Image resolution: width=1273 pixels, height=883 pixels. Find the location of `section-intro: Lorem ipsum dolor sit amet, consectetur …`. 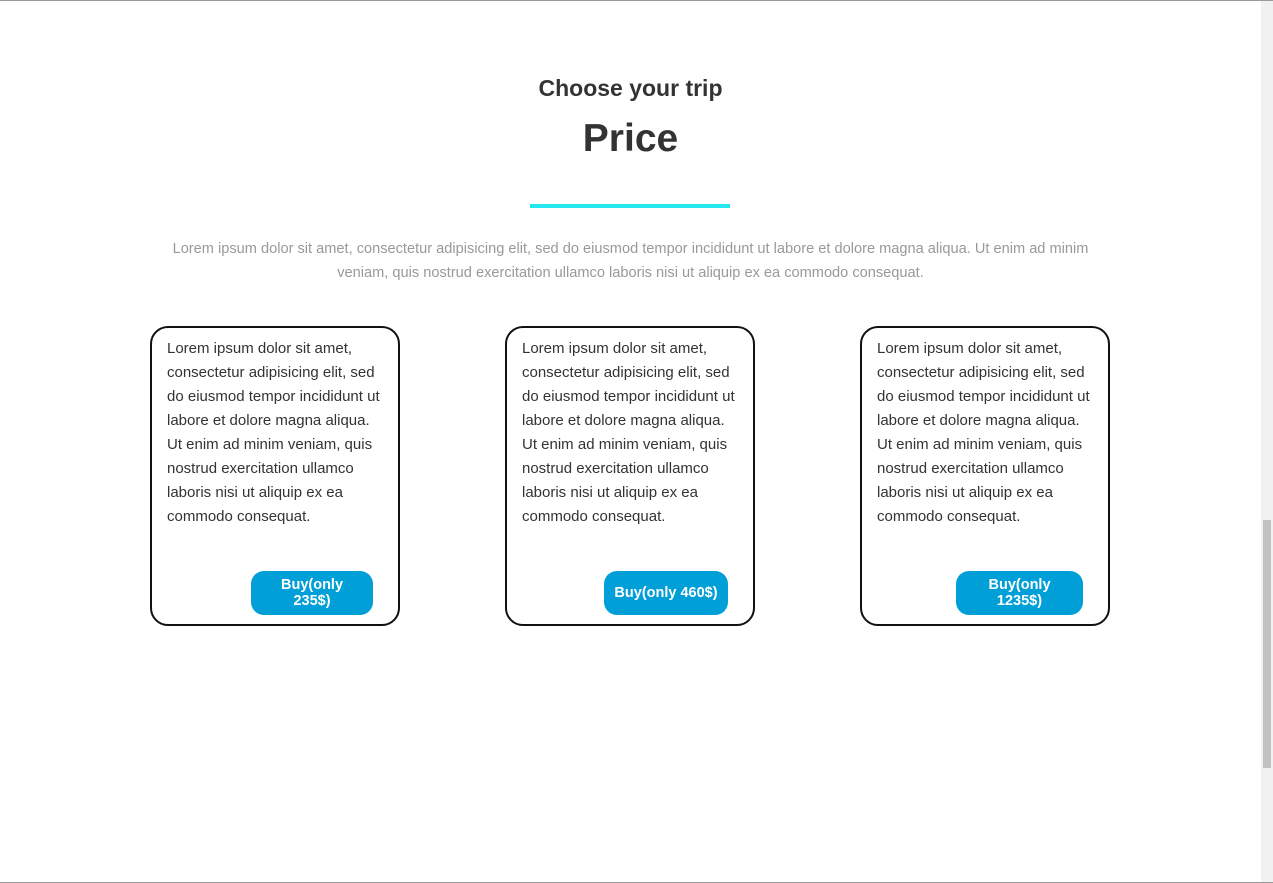

section-intro: Lorem ipsum dolor sit amet, consectetur … is located at coordinates (630, 261).